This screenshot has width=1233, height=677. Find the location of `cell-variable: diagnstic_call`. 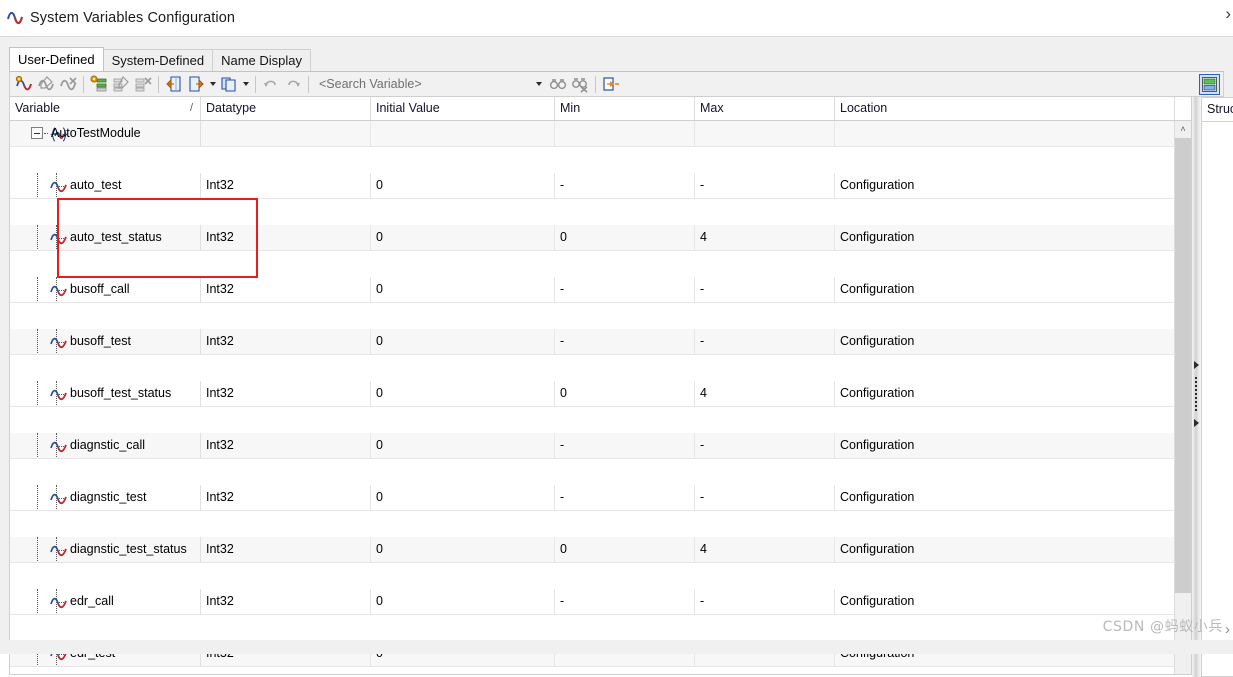

cell-variable: diagnstic_call is located at coordinates (105, 445).